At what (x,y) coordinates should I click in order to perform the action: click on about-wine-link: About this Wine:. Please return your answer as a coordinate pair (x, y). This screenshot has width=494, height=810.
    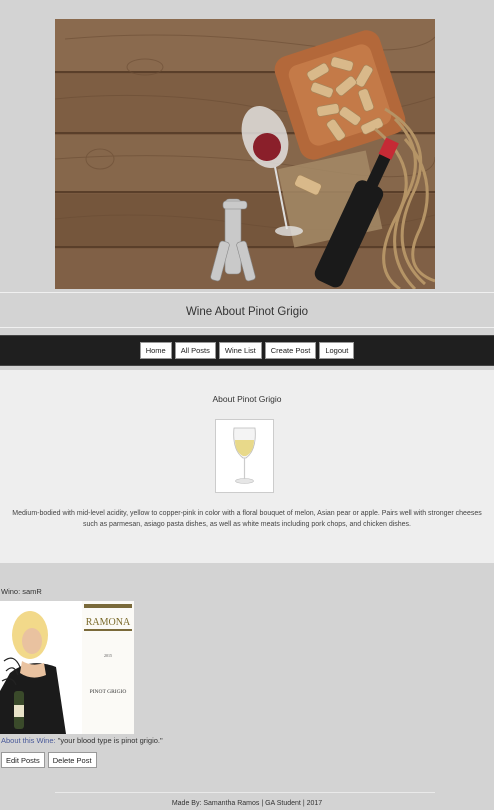
    Looking at the image, I should click on (28, 740).